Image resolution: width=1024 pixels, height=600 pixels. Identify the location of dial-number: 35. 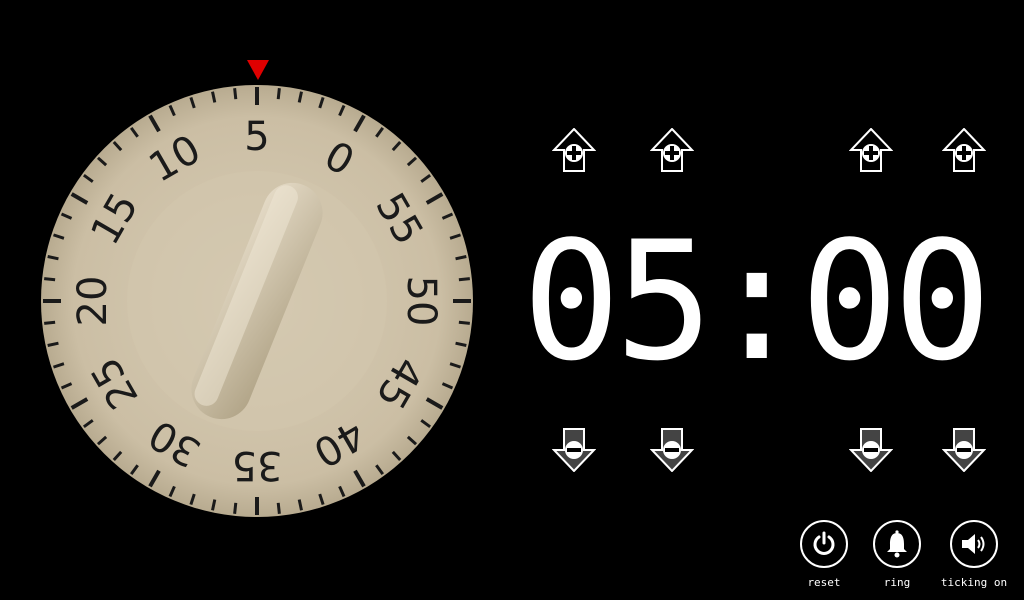
(257, 465).